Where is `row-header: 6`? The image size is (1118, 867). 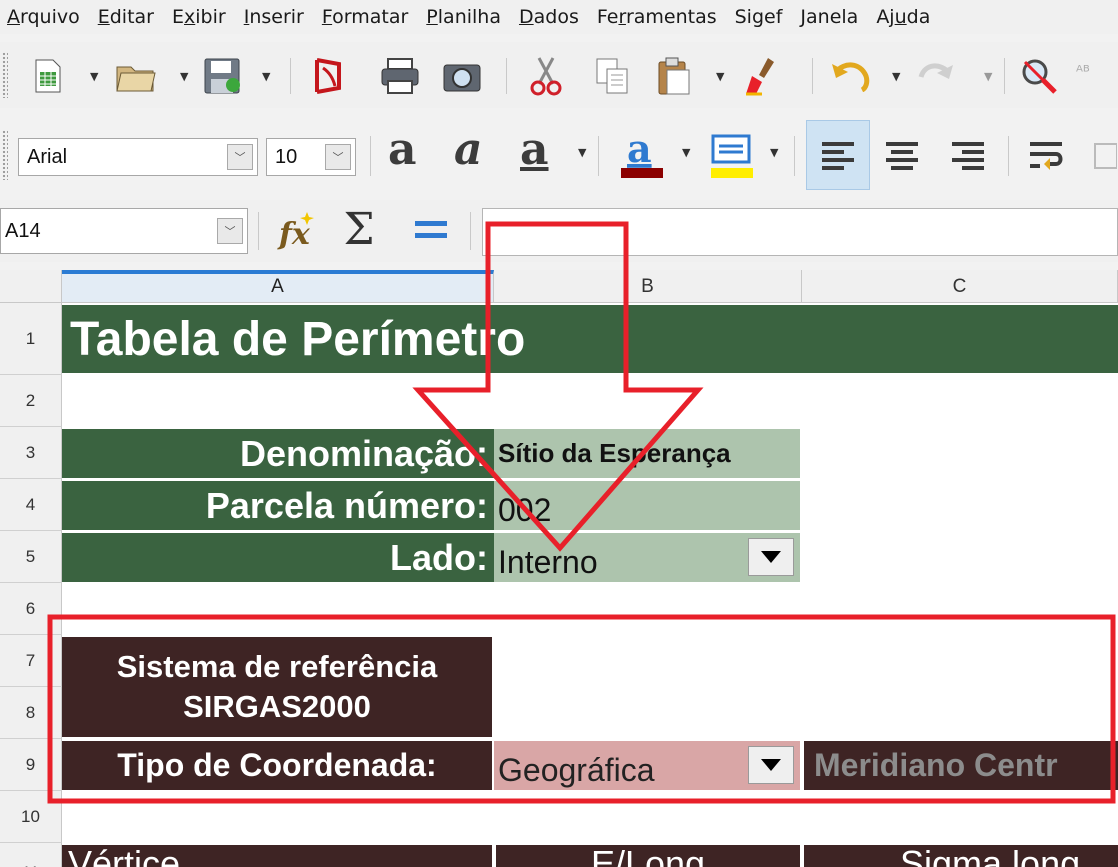
row-header: 6 is located at coordinates (31, 609).